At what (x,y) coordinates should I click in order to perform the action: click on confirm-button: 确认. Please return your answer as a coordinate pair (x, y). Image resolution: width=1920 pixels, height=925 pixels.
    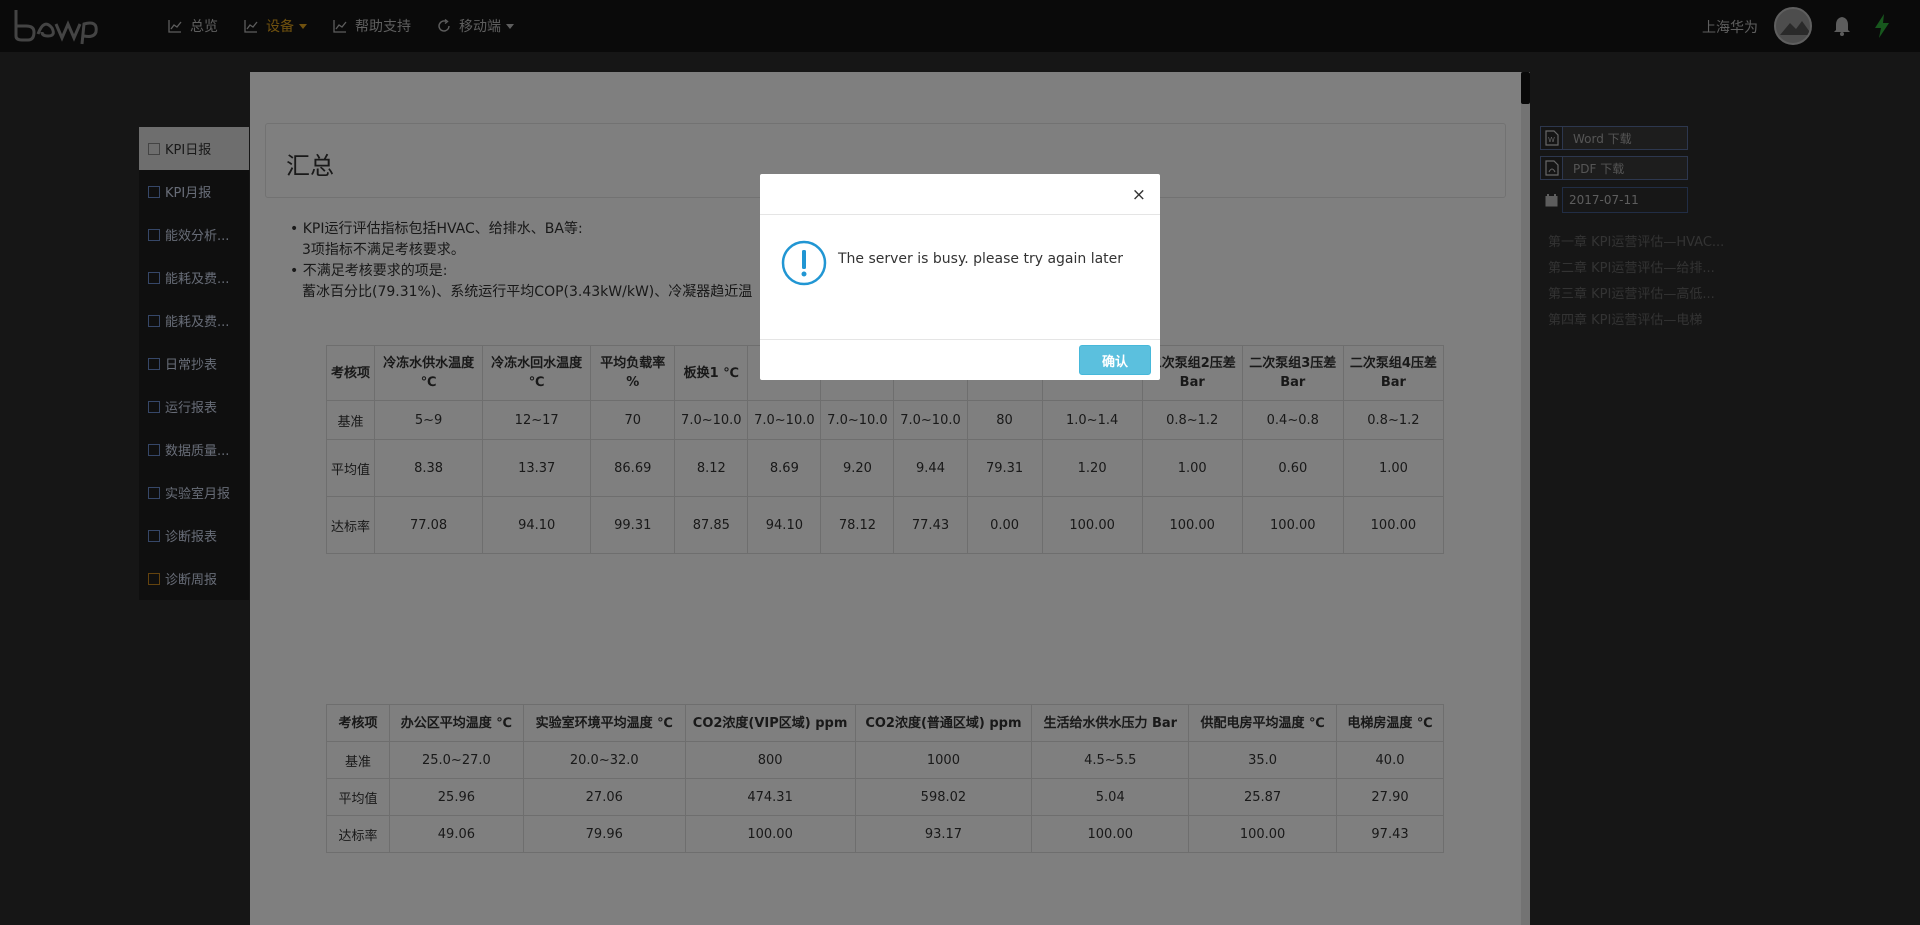
    Looking at the image, I should click on (1115, 360).